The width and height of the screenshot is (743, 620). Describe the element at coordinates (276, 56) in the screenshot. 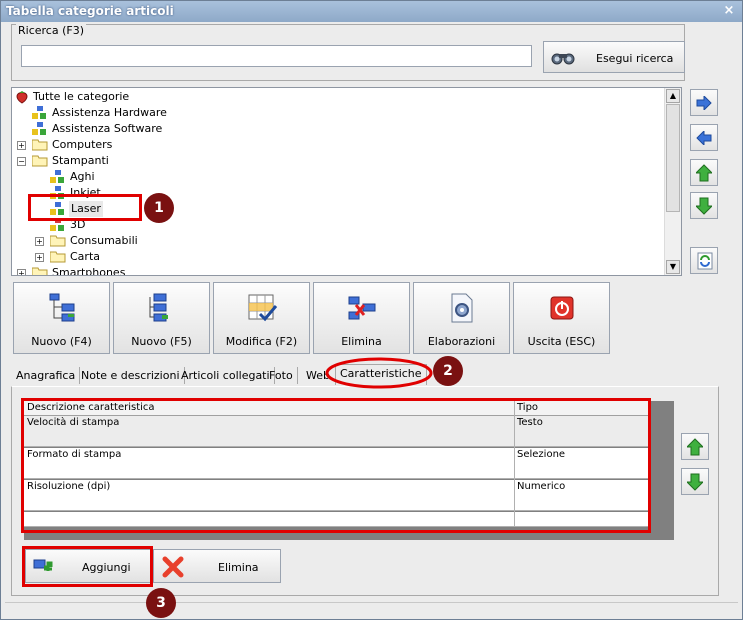

I see `search-input` at that location.